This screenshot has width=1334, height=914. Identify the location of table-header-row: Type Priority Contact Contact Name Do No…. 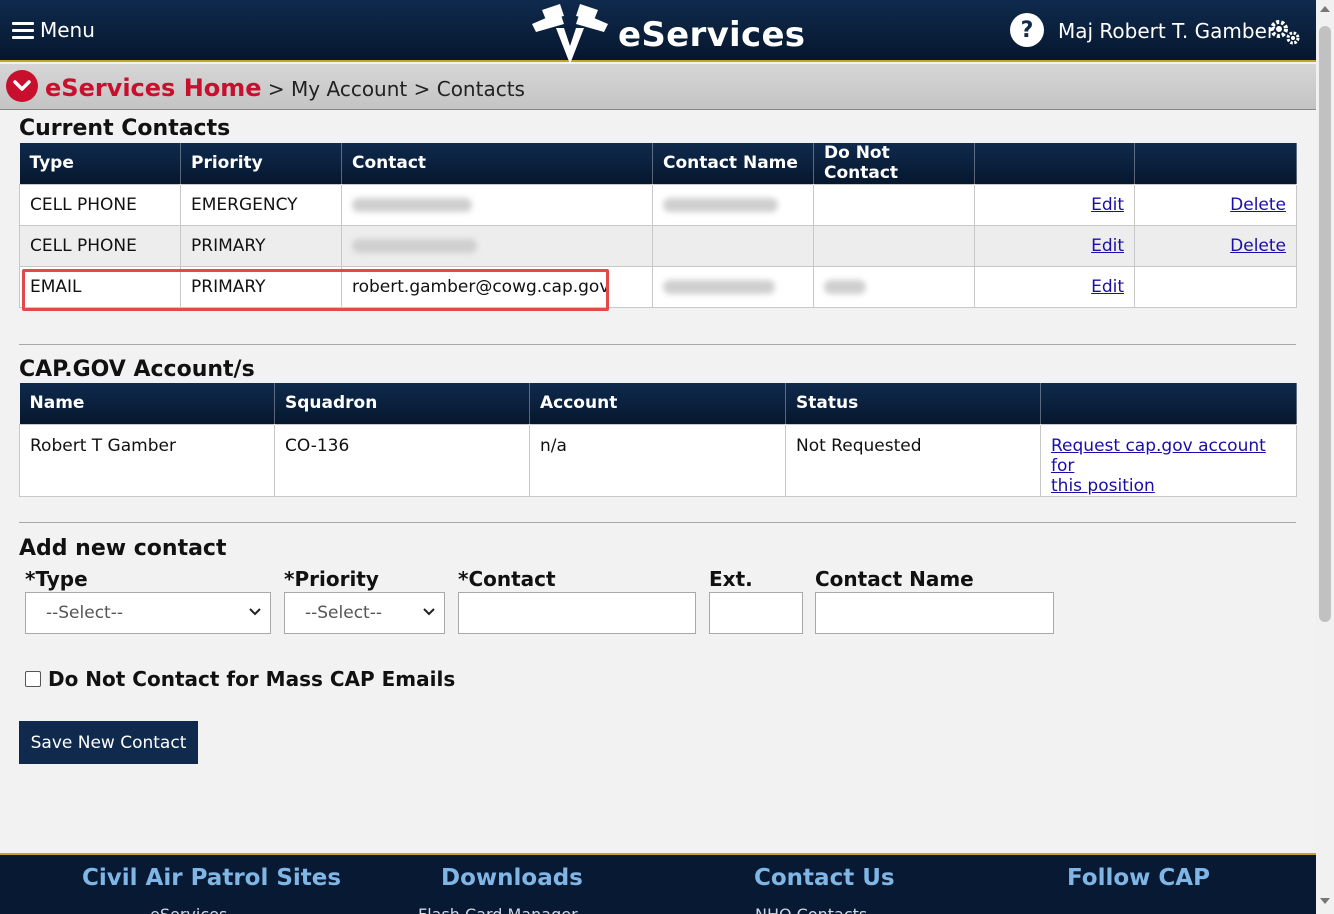
(658, 163).